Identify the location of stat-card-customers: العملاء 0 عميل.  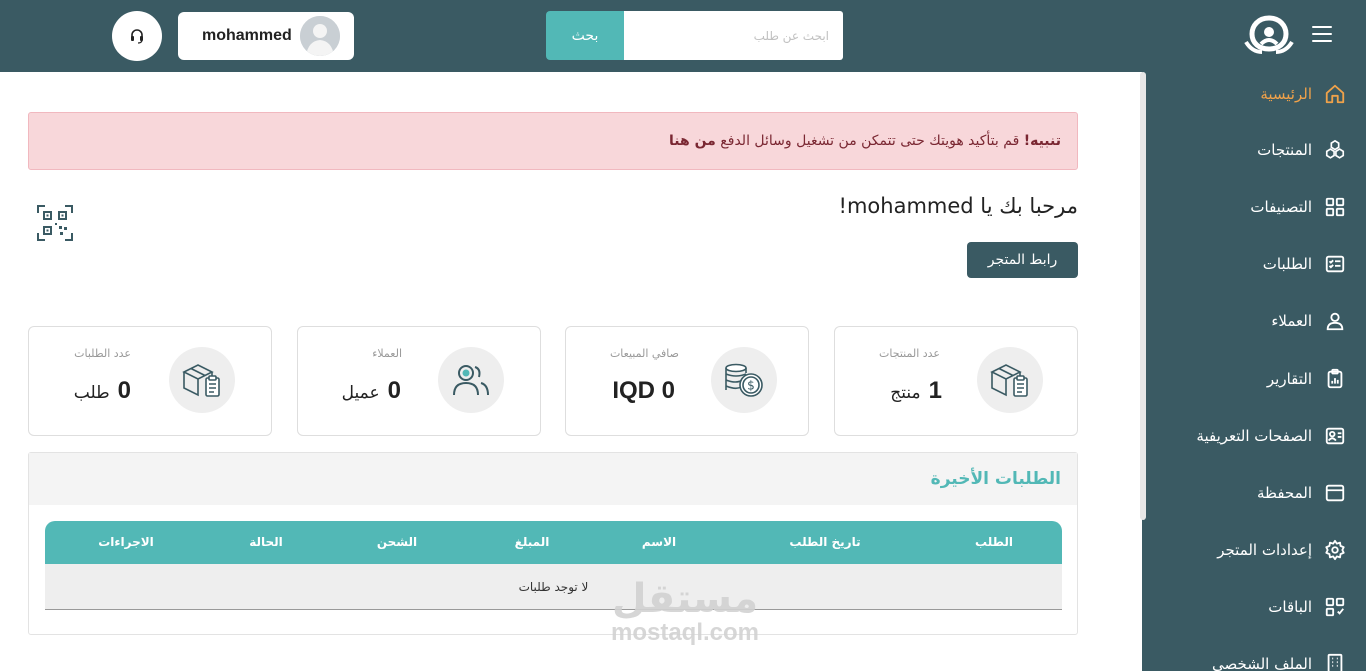
(419, 381).